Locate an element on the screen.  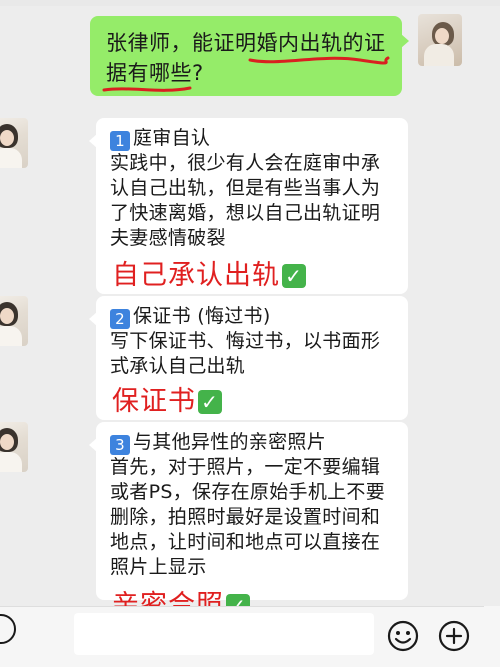
number-badge-2: 2 is located at coordinates (120, 319).